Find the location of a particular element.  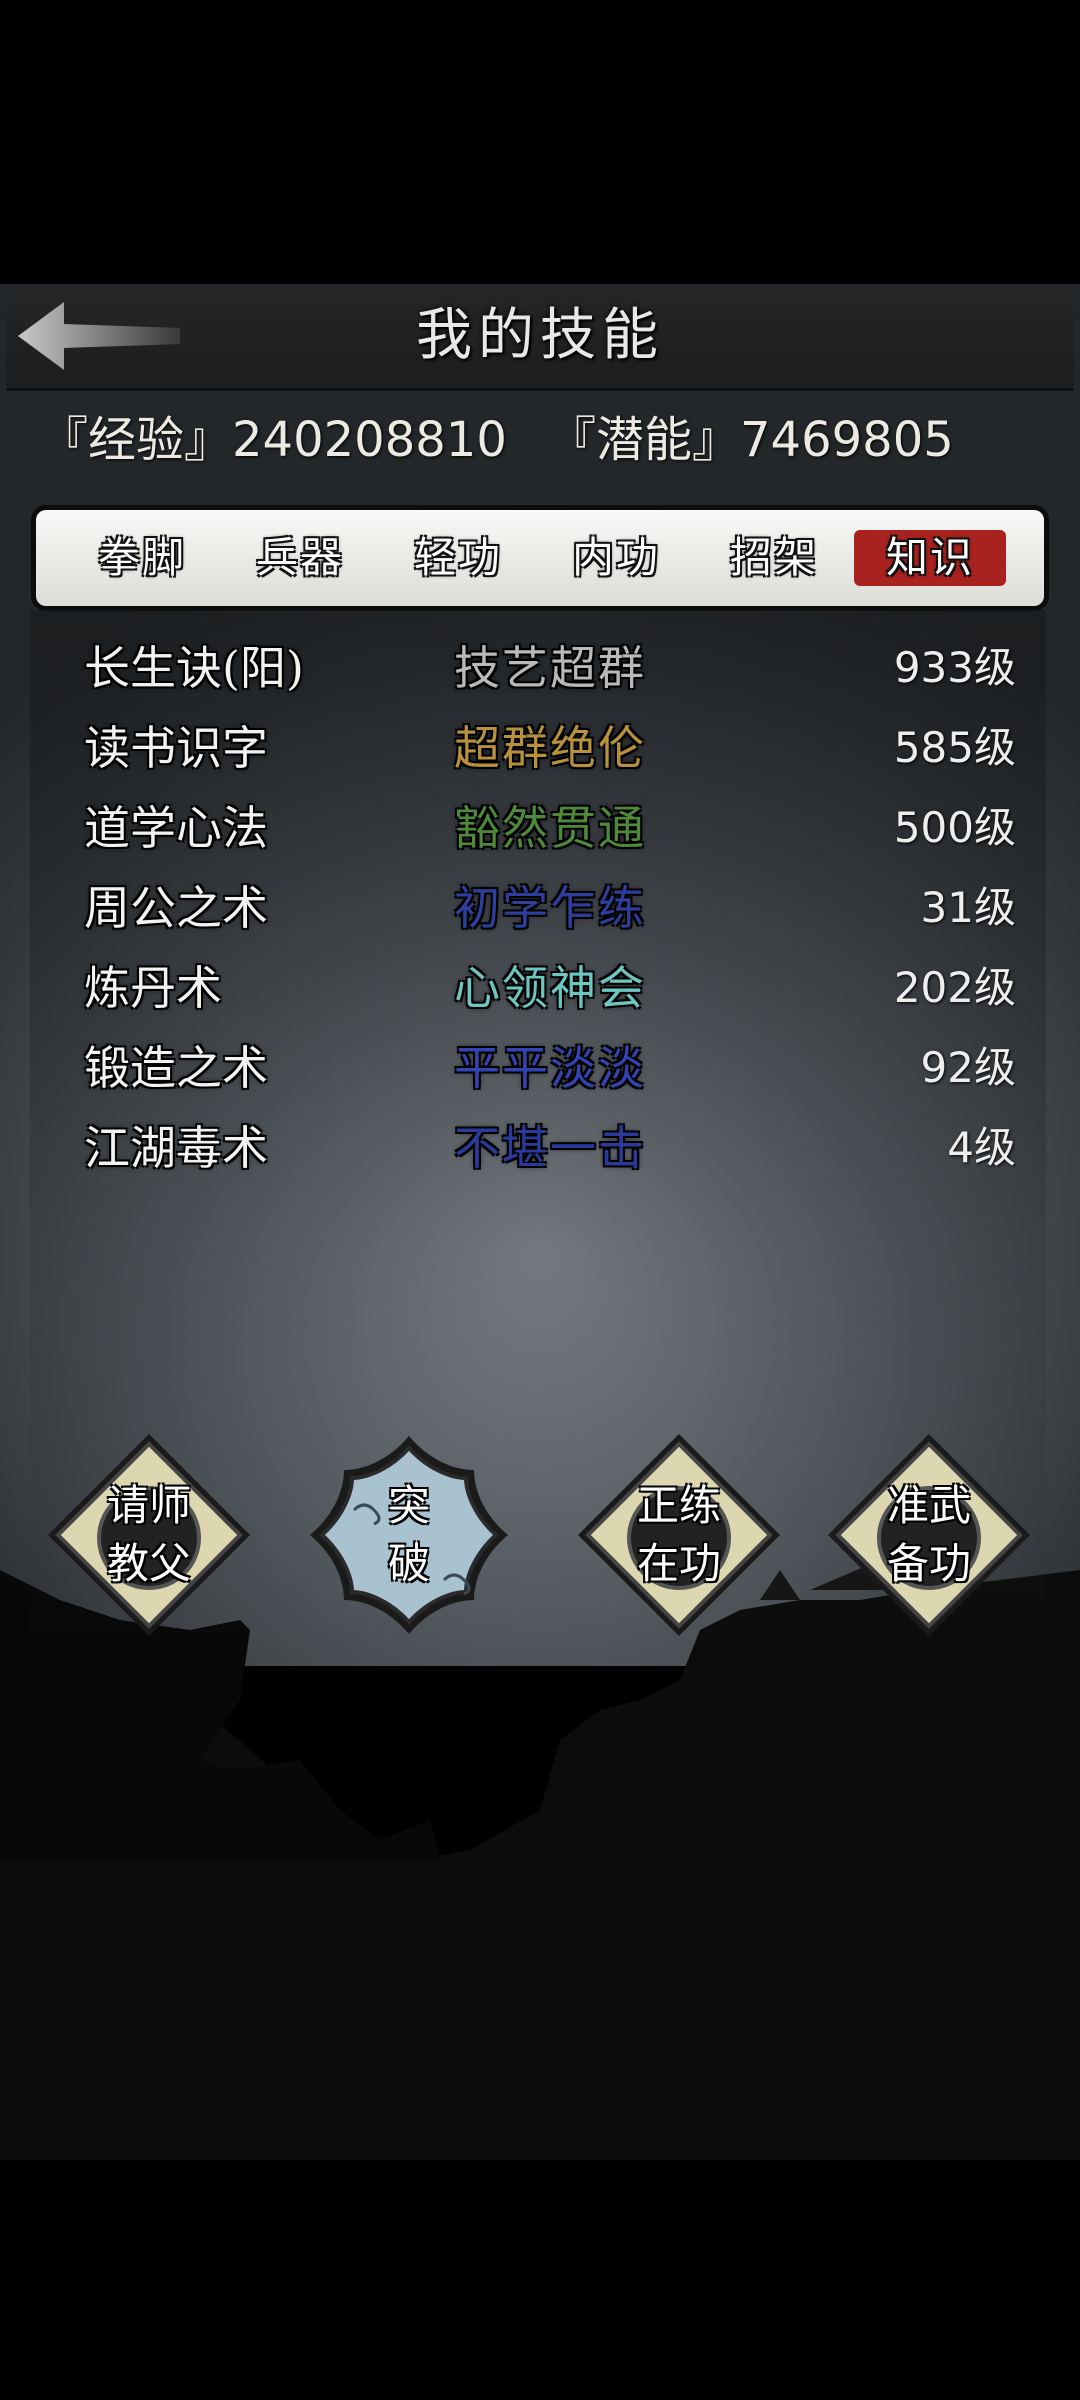

skill-level: 31级 is located at coordinates (968, 907).